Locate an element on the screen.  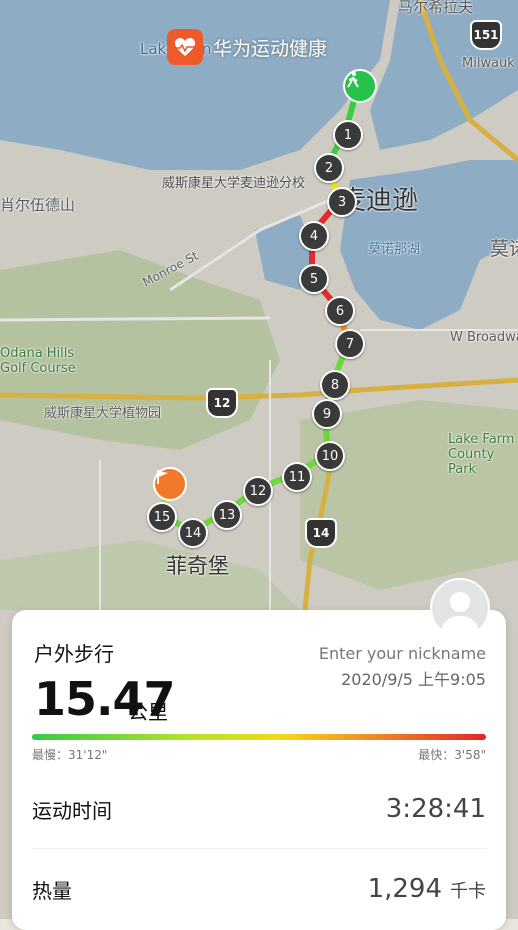
distance-unit: 公里 is located at coordinates (148, 712).